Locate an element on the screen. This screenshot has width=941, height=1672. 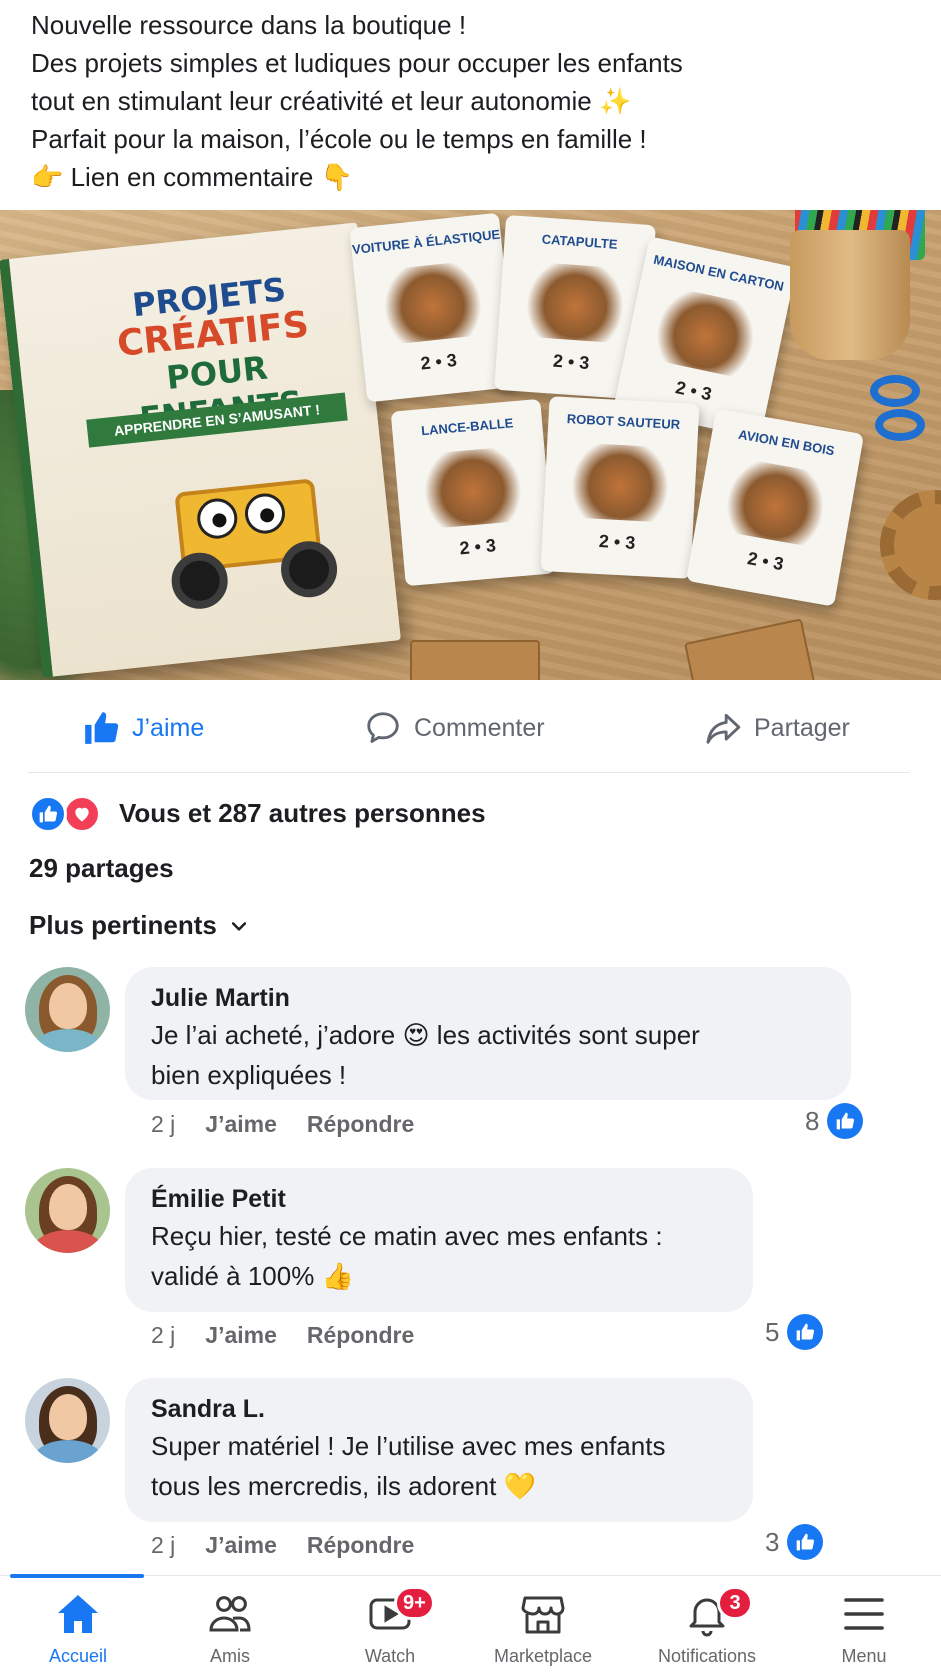
friends-icon is located at coordinates (230, 1614).